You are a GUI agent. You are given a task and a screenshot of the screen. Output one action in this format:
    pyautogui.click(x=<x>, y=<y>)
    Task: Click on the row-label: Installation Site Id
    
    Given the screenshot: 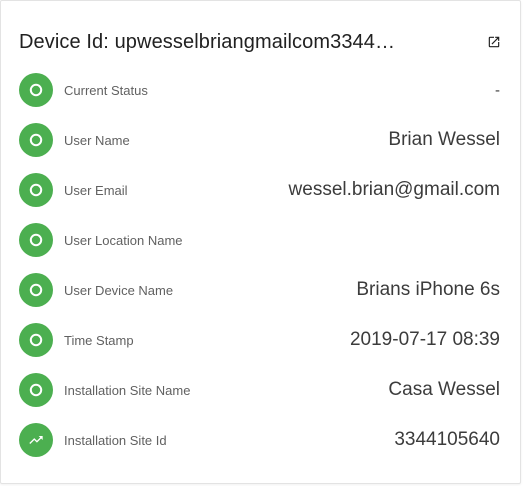 What is the action you would take?
    pyautogui.click(x=115, y=440)
    